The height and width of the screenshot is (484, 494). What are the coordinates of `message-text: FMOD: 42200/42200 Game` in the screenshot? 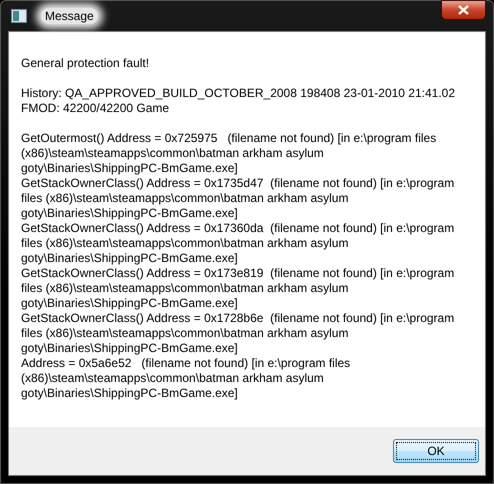 It's located at (95, 108).